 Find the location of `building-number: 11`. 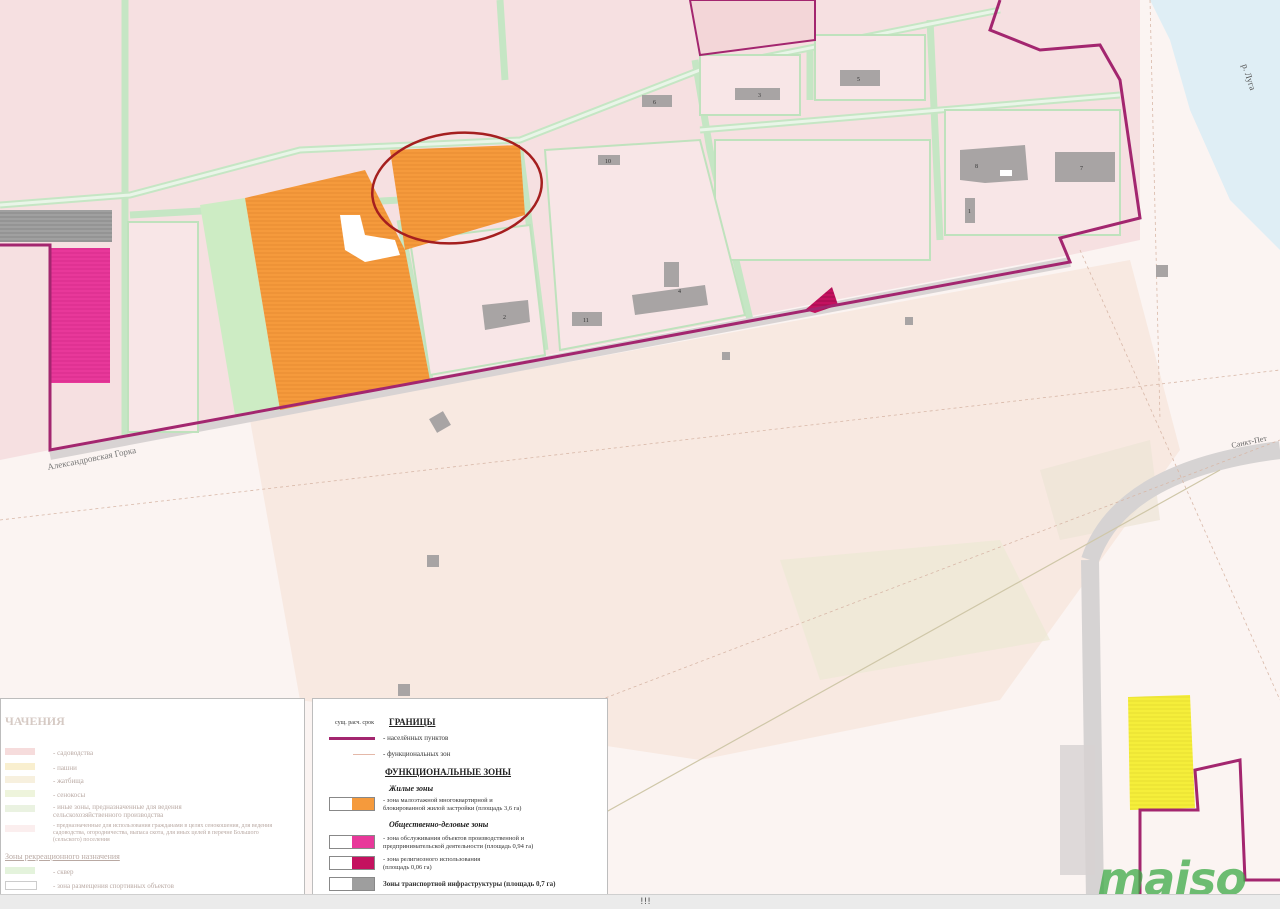

building-number: 11 is located at coordinates (586, 321).